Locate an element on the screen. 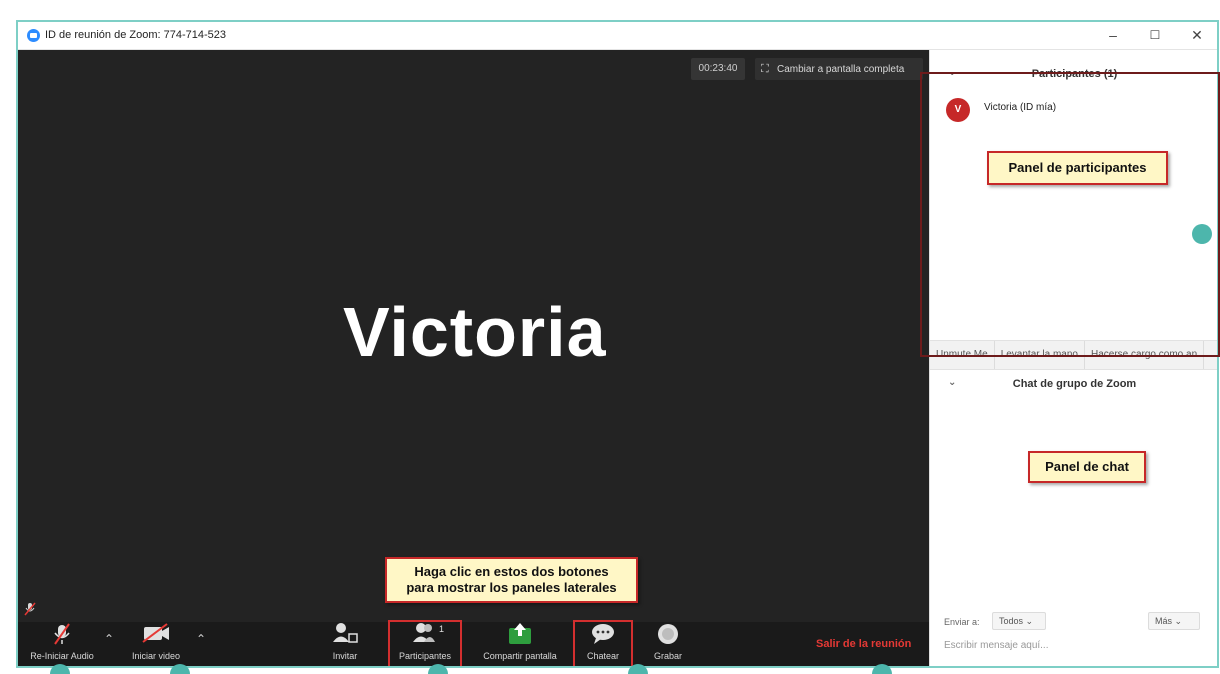 The image size is (1220, 674). maximize-button: ☐ is located at coordinates (1155, 35).